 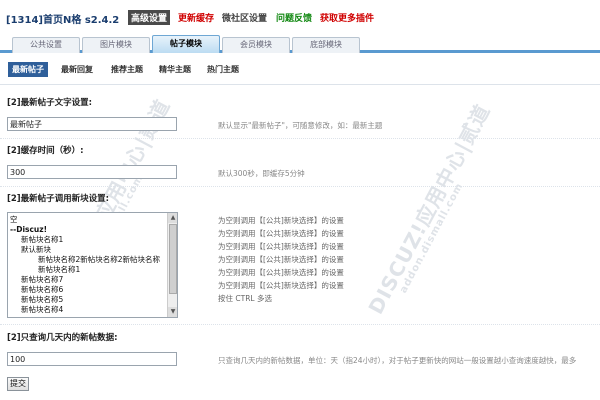 I want to click on text-setting-hint: 默认显示"最新帖子"，可随意修改，如：最新主题, so click(x=300, y=125).